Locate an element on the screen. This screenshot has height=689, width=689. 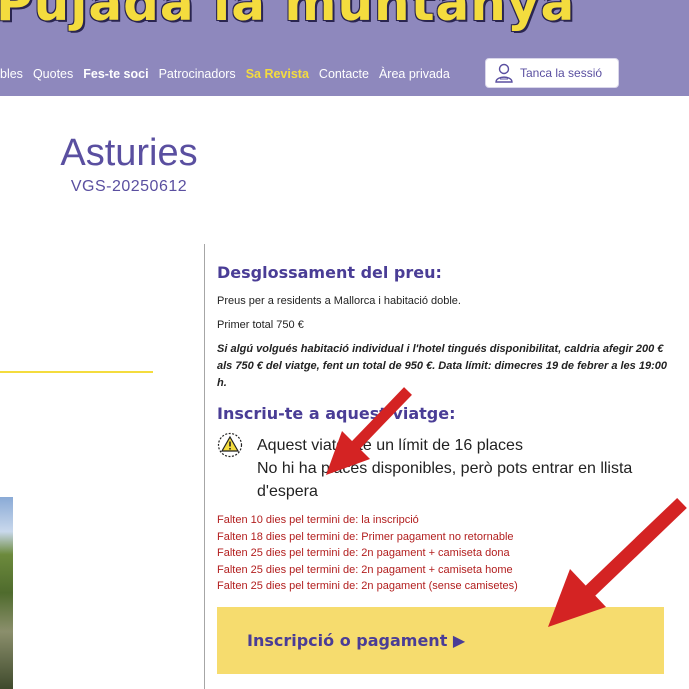
price-heading: Desglossament del preu: is located at coordinates (329, 272).